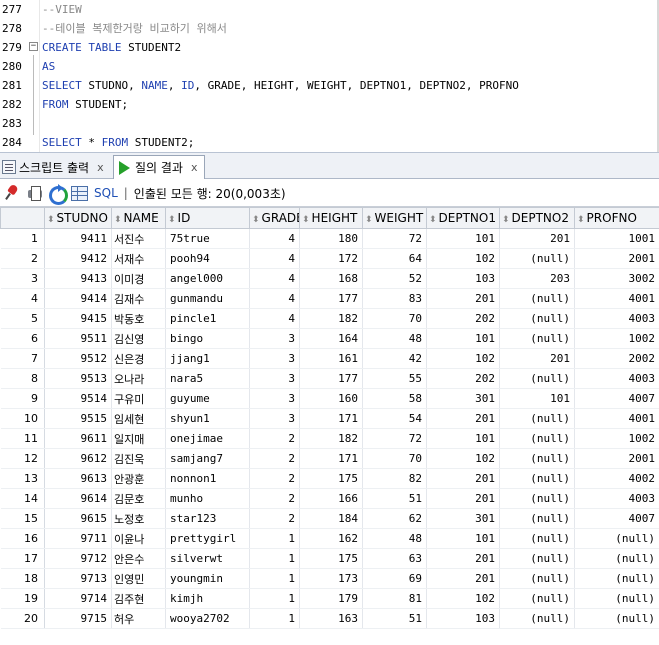  What do you see at coordinates (13, 193) in the screenshot?
I see `pin-icon` at bounding box center [13, 193].